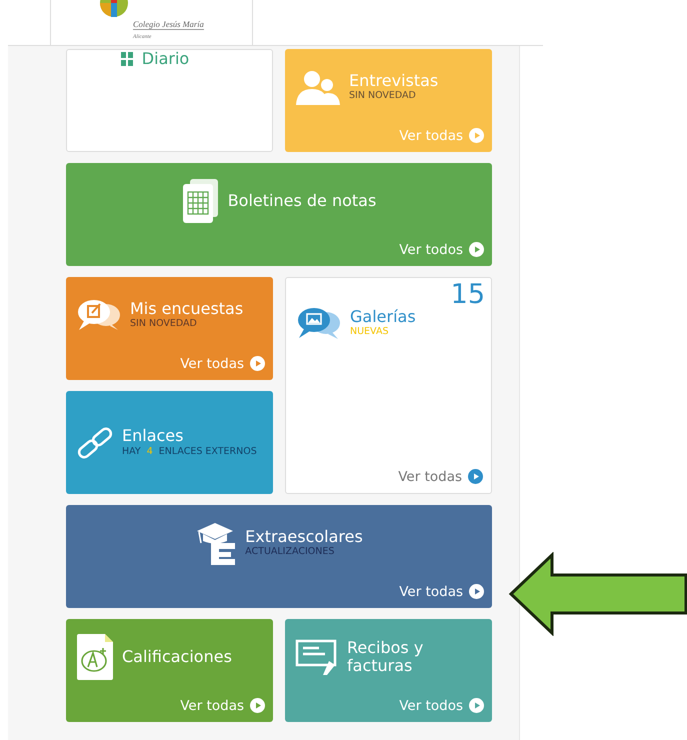 This screenshot has width=687, height=740. I want to click on tile-card: Mis encuestas SIN NOVEDAD Ver todas, so click(169, 328).